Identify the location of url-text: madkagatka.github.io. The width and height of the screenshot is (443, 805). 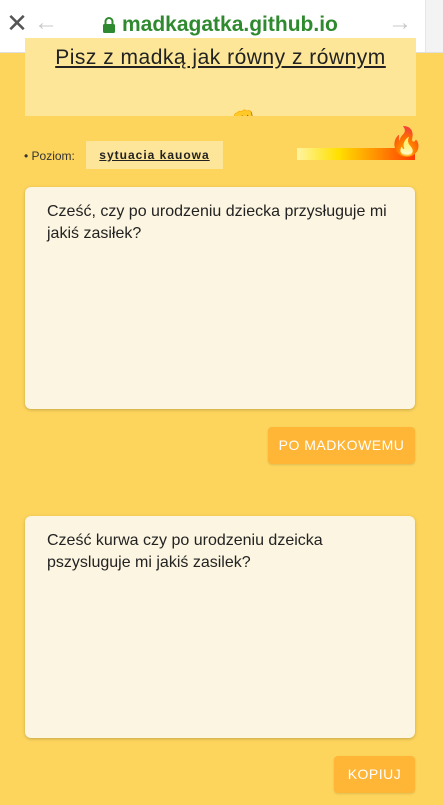
(230, 25).